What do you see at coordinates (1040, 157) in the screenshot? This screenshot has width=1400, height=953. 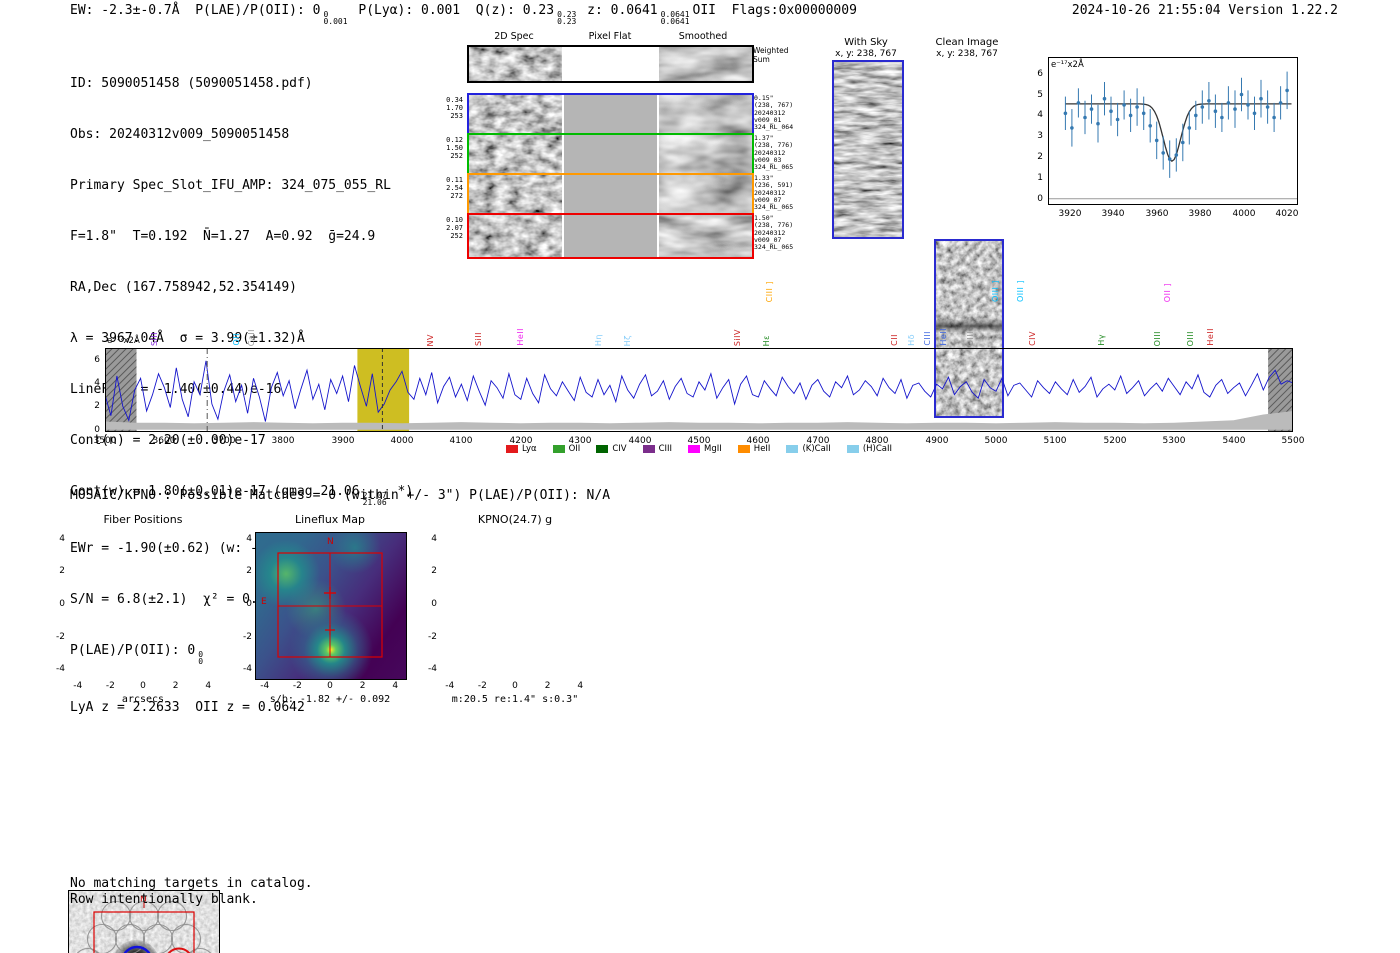 I see `zoom-ytick-label: 2` at bounding box center [1040, 157].